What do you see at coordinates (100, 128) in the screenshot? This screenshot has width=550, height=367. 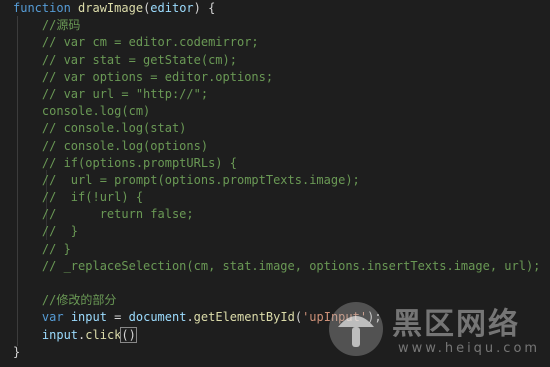 I see `code-token: // console.log(stat)` at bounding box center [100, 128].